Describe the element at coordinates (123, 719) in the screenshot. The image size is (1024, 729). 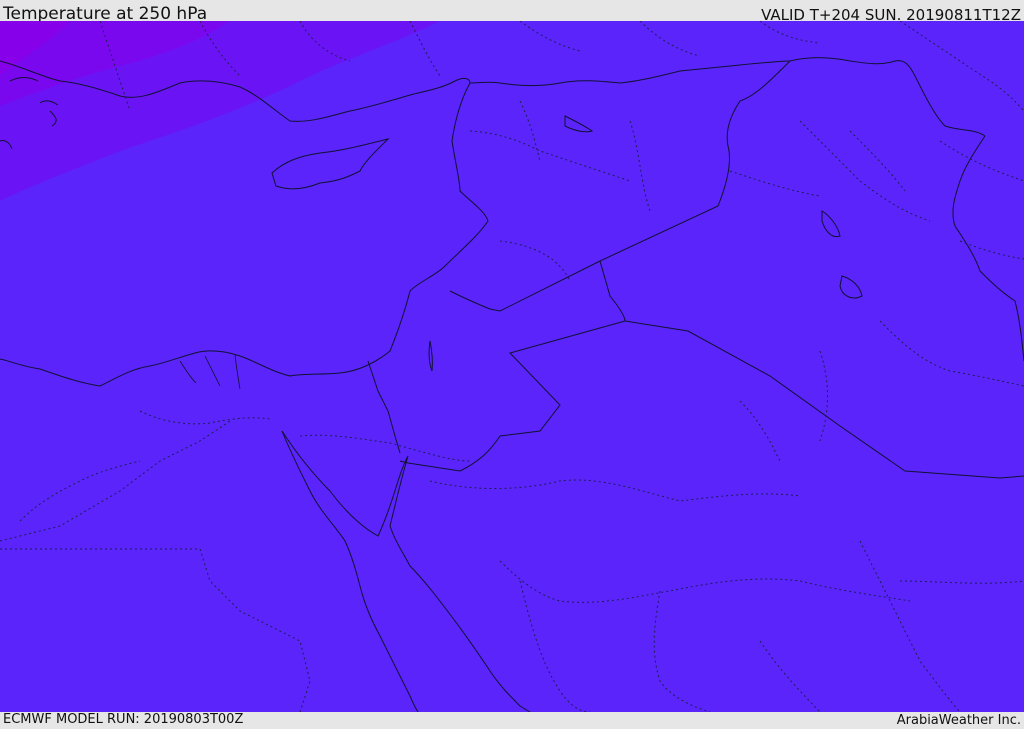
I see `model-run-label: ECMWF MODEL RUN: 20190803T00Z` at that location.